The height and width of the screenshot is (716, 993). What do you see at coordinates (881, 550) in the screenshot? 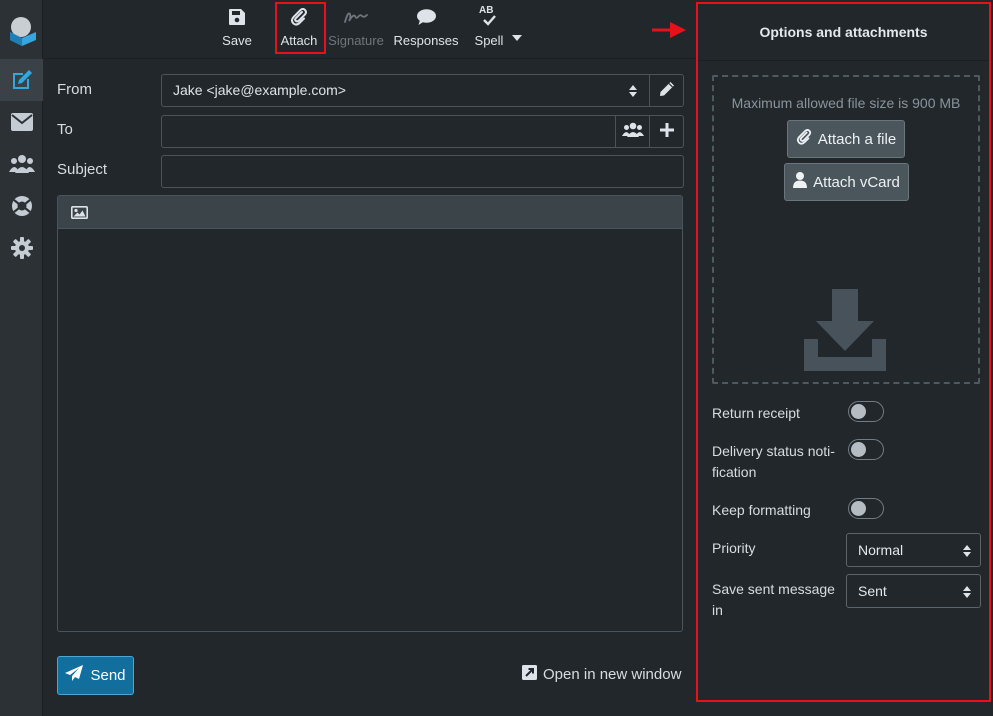
I see `priority-value: Normal` at bounding box center [881, 550].